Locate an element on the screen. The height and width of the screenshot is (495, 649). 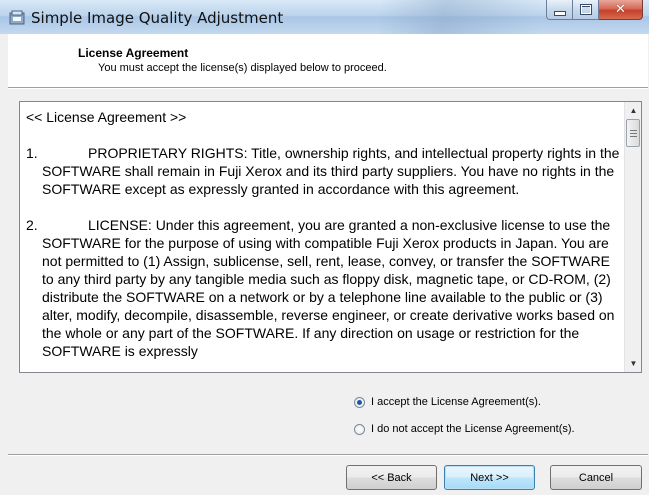
accept-option: I accept the License Agreement(s). is located at coordinates (447, 402).